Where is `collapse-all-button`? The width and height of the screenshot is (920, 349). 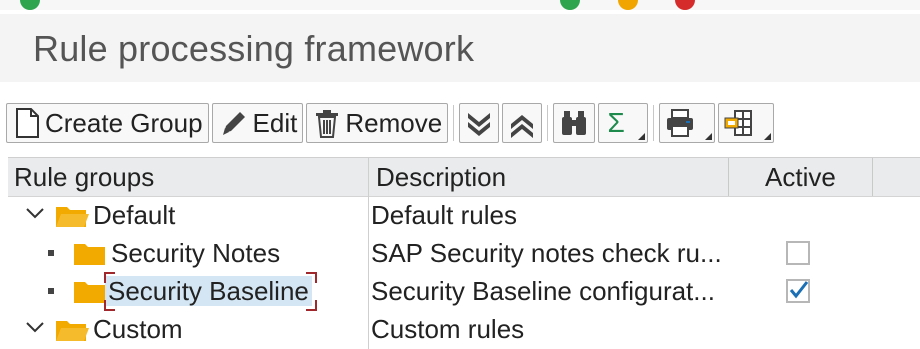 collapse-all-button is located at coordinates (522, 123).